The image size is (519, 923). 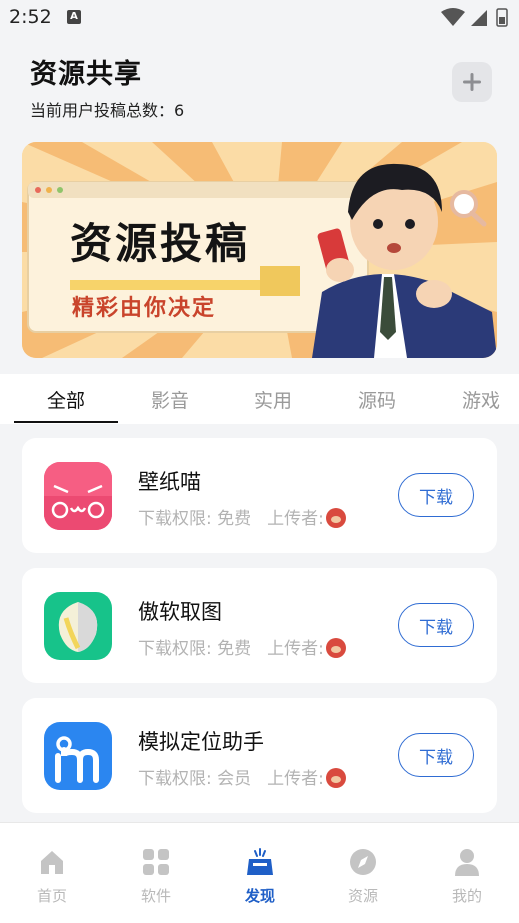 I want to click on letter-m-icon, so click(x=78, y=756).